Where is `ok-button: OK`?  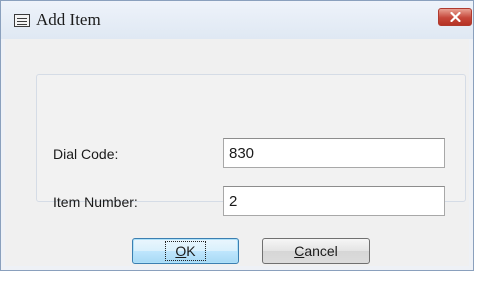
ok-button: OK is located at coordinates (185, 251).